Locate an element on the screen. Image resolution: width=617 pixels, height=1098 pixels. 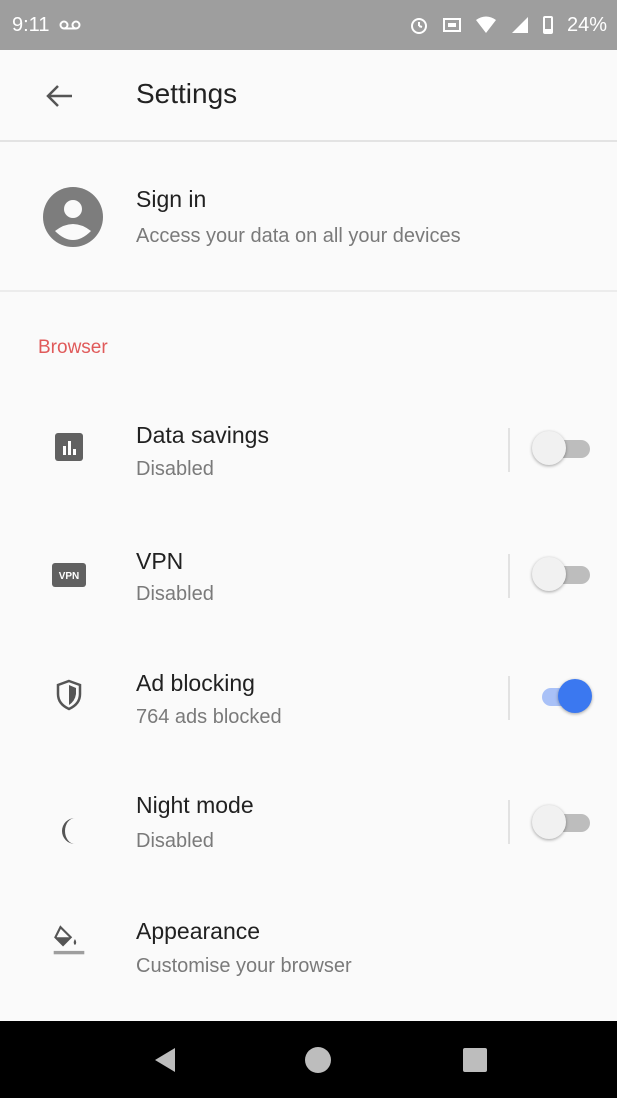
shield-icon is located at coordinates (69, 695).